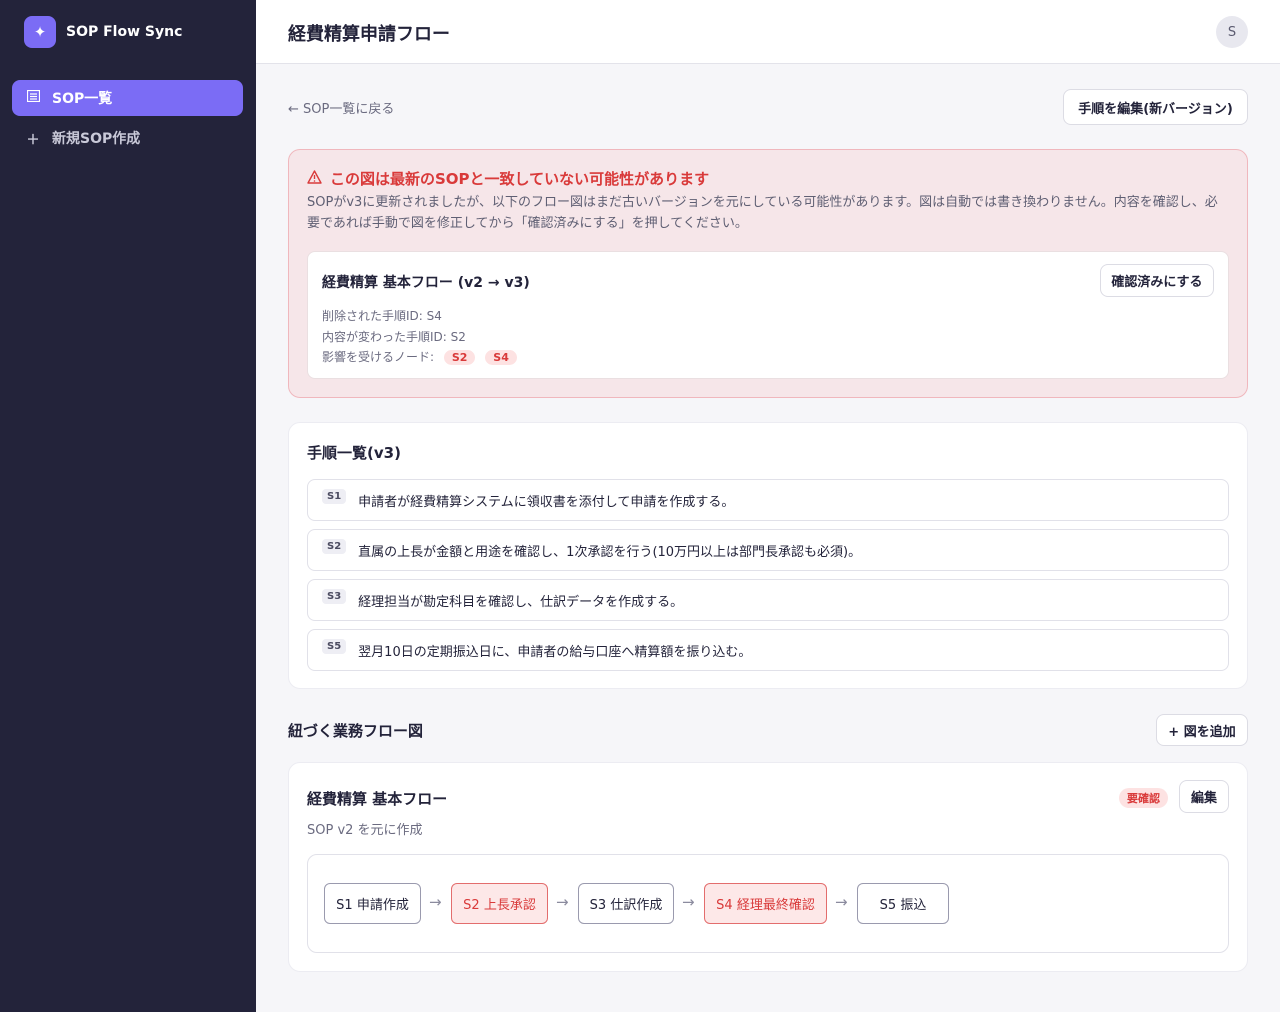 This screenshot has height=1012, width=1280. I want to click on confirm-button: 確認済みにする, so click(1157, 280).